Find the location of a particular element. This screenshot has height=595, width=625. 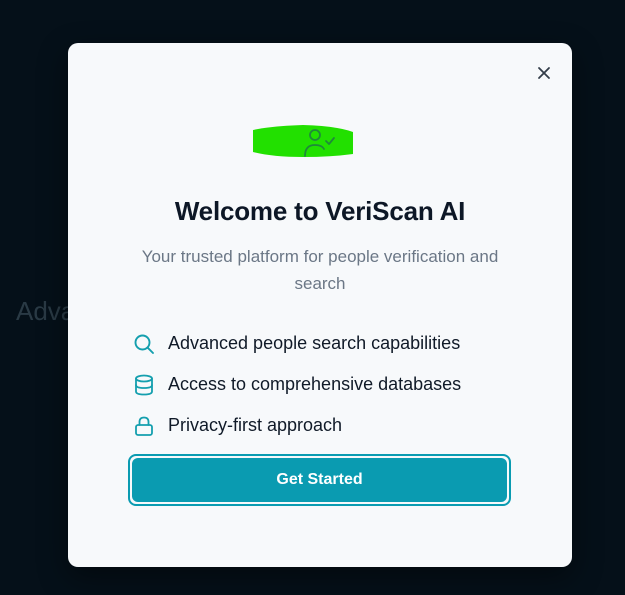

get-started-button: Get Started is located at coordinates (319, 480).